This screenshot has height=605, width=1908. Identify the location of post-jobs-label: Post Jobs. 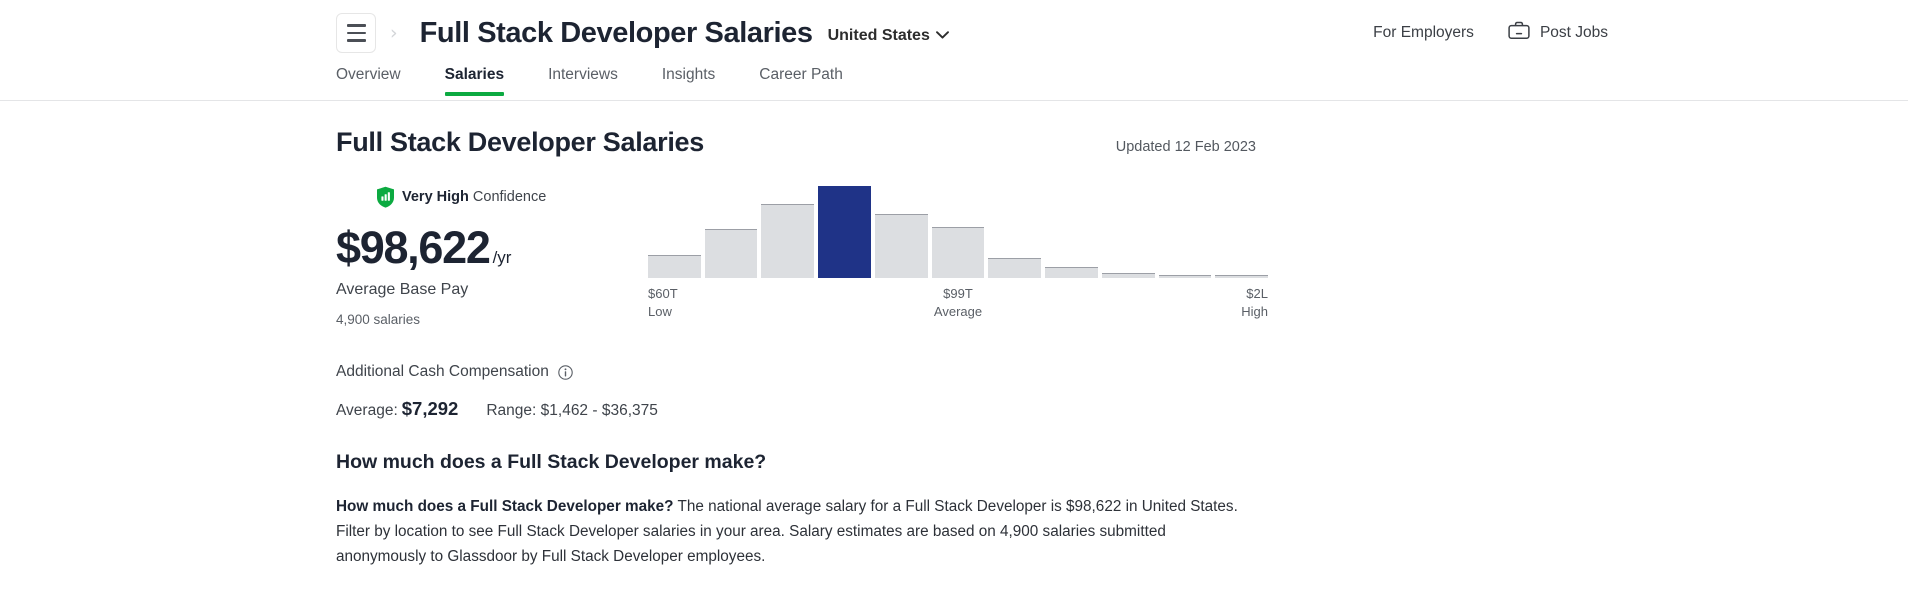
(1573, 32).